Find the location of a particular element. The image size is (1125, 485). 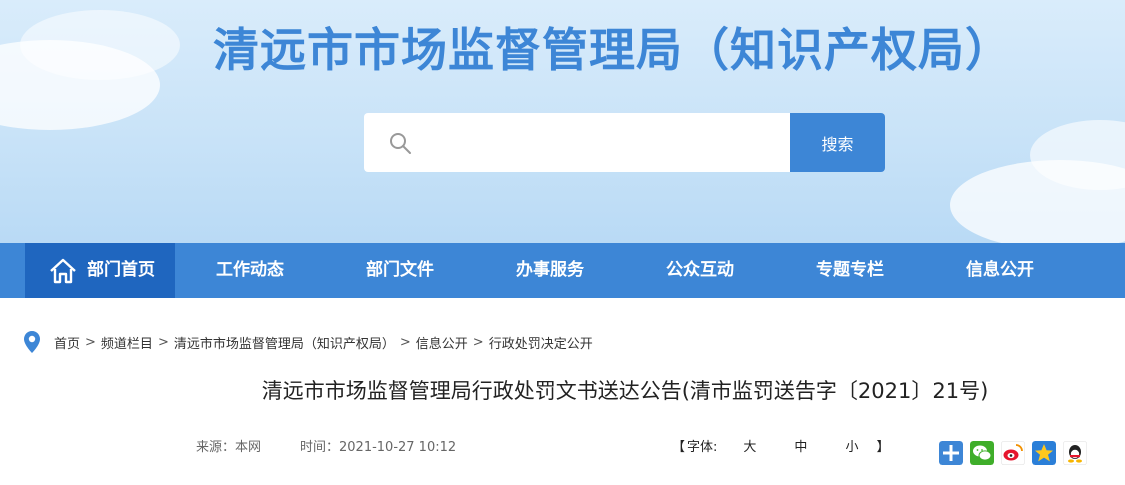

search-input is located at coordinates (599, 143).